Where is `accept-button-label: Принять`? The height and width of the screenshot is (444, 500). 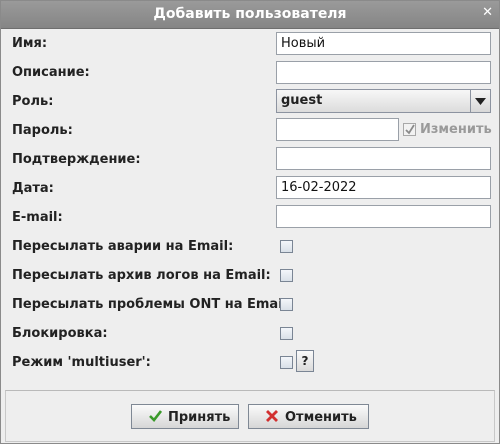 accept-button-label: Принять is located at coordinates (199, 417).